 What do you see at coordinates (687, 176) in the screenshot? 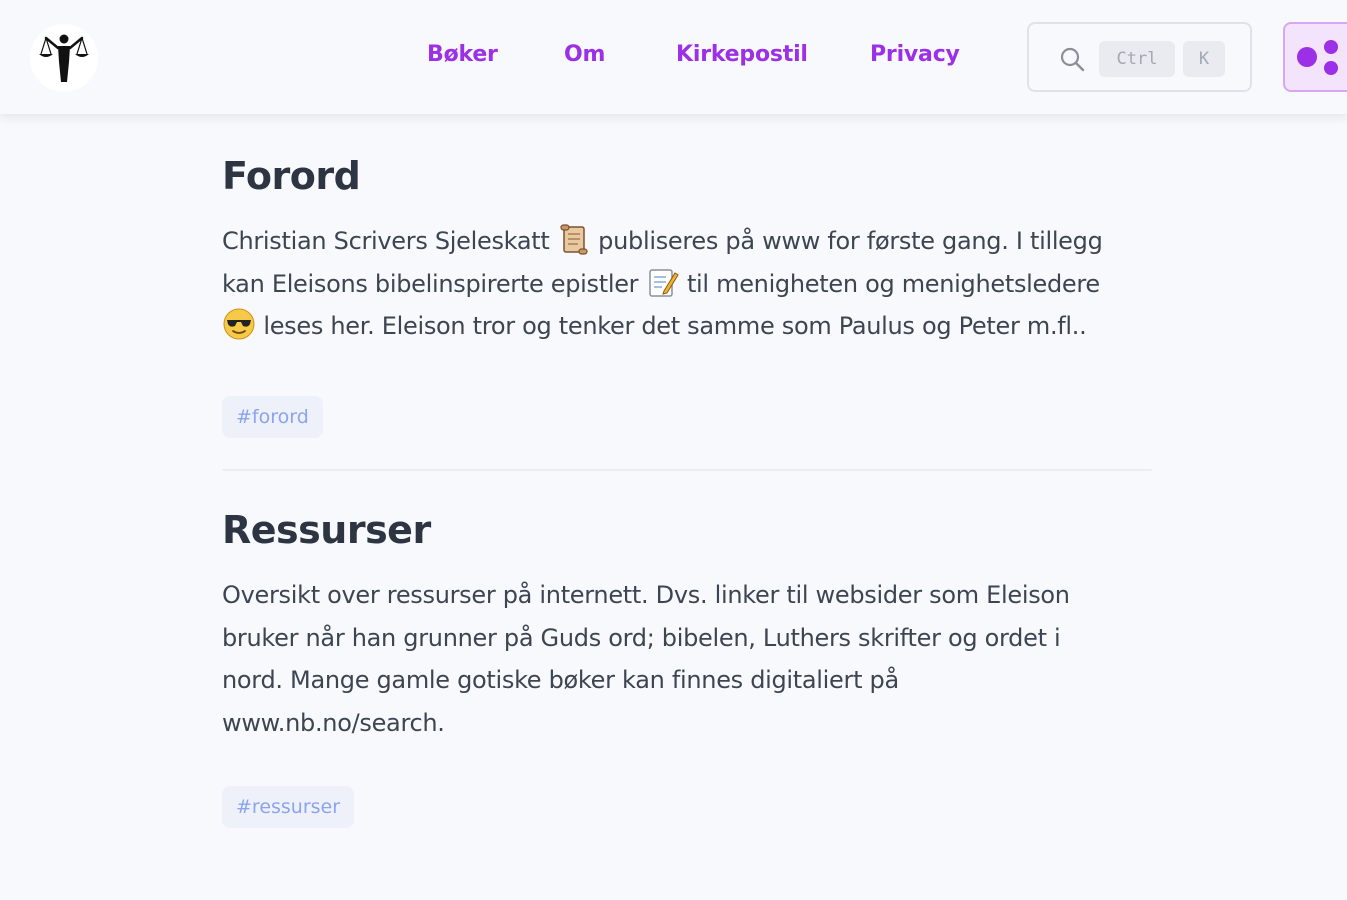
I see `post-title: Forord` at bounding box center [687, 176].